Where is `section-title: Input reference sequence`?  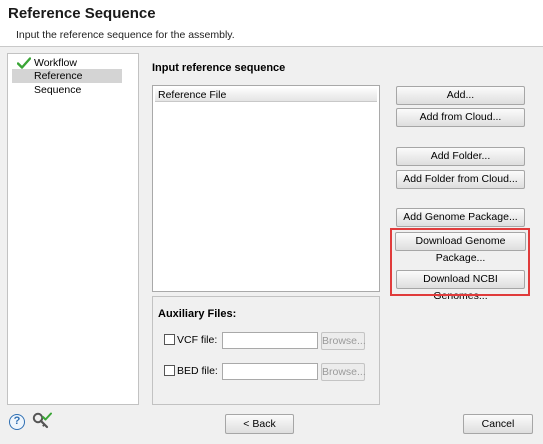
section-title: Input reference sequence is located at coordinates (219, 68).